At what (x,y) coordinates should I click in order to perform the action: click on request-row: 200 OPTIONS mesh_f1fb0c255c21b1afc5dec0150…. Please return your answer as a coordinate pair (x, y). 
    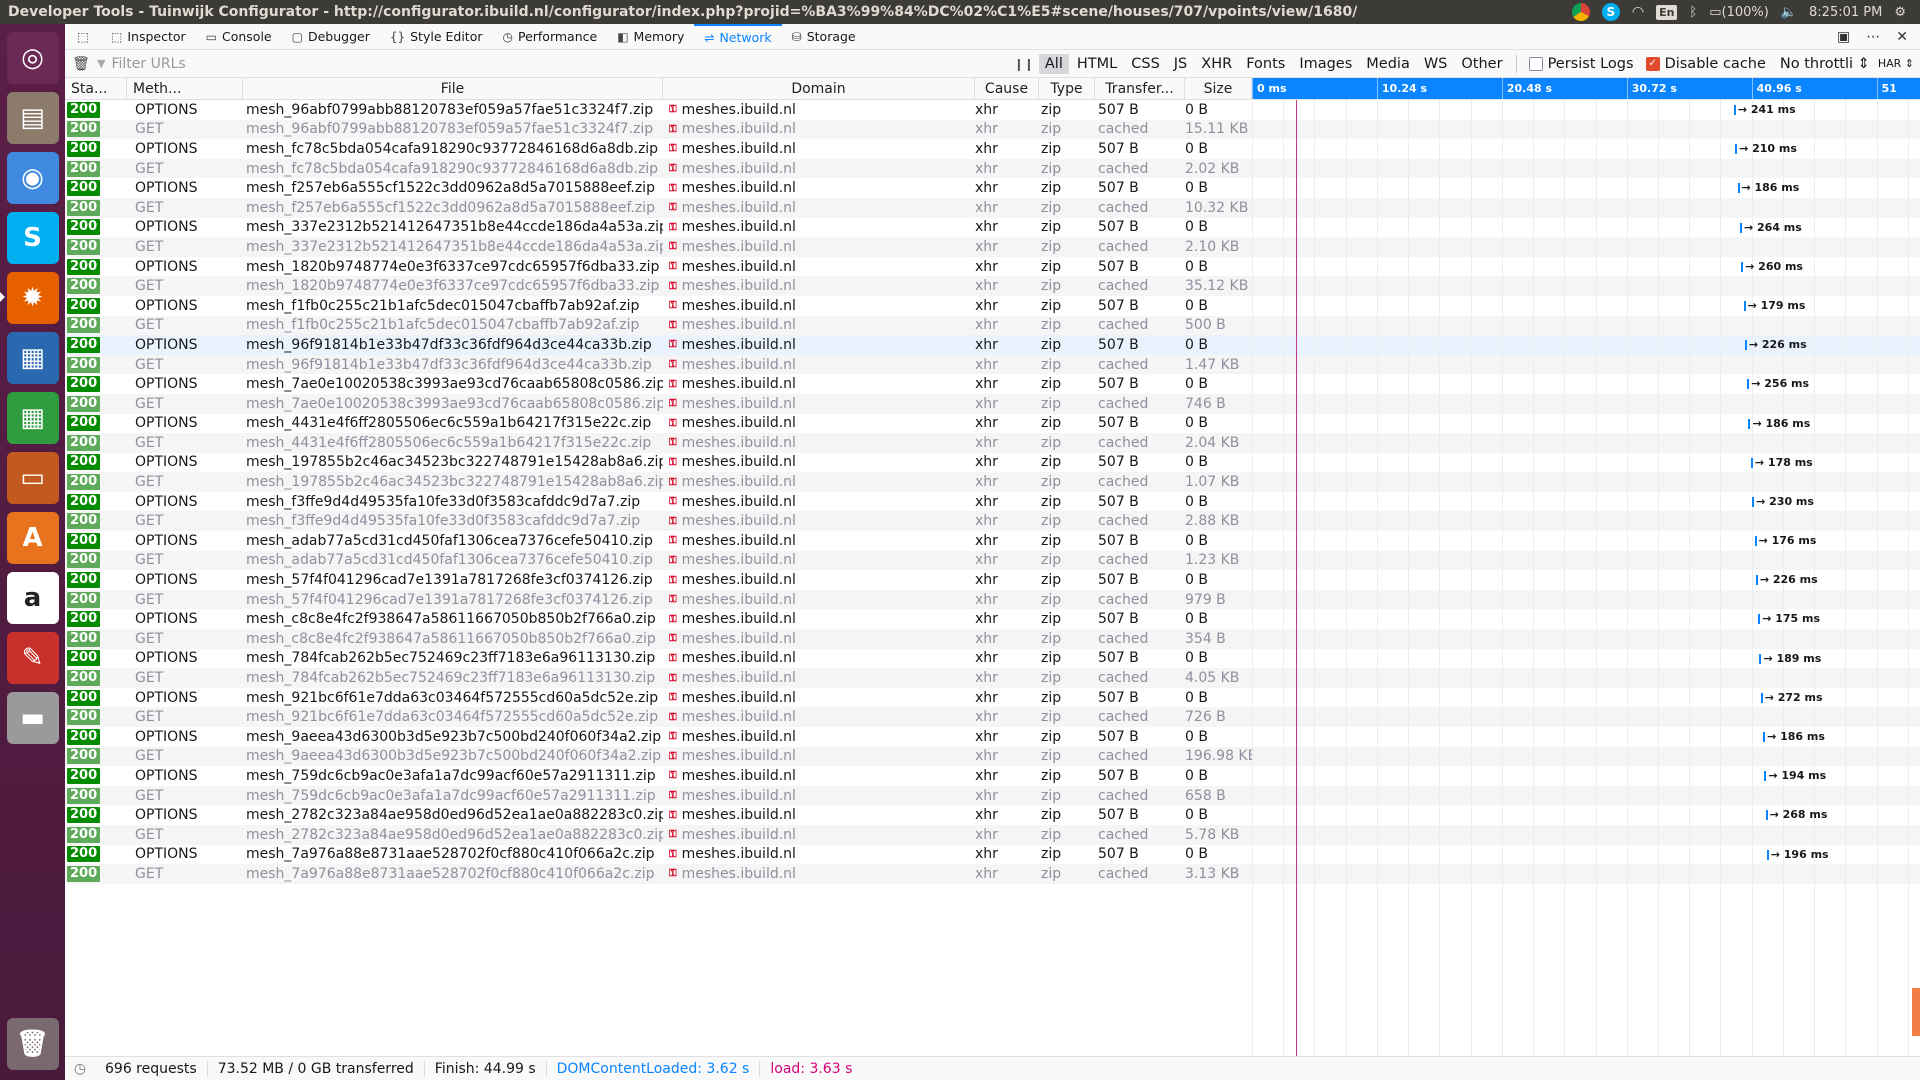
    Looking at the image, I should click on (992, 306).